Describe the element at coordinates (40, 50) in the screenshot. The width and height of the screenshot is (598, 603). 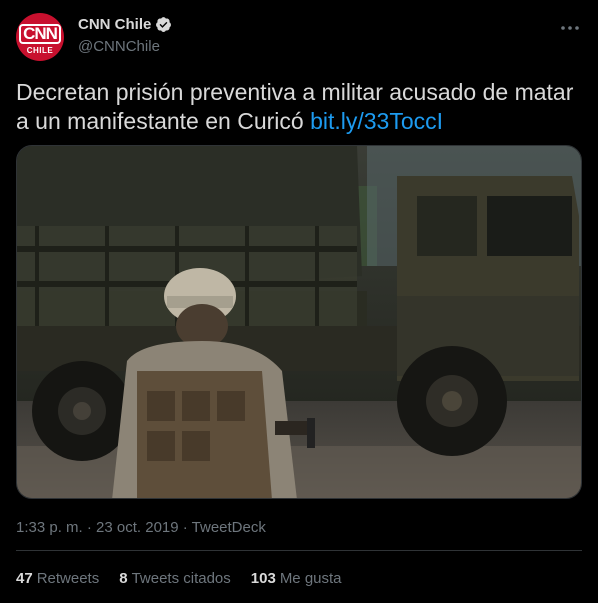
I see `cnn-logo-subtext: CHILE` at that location.